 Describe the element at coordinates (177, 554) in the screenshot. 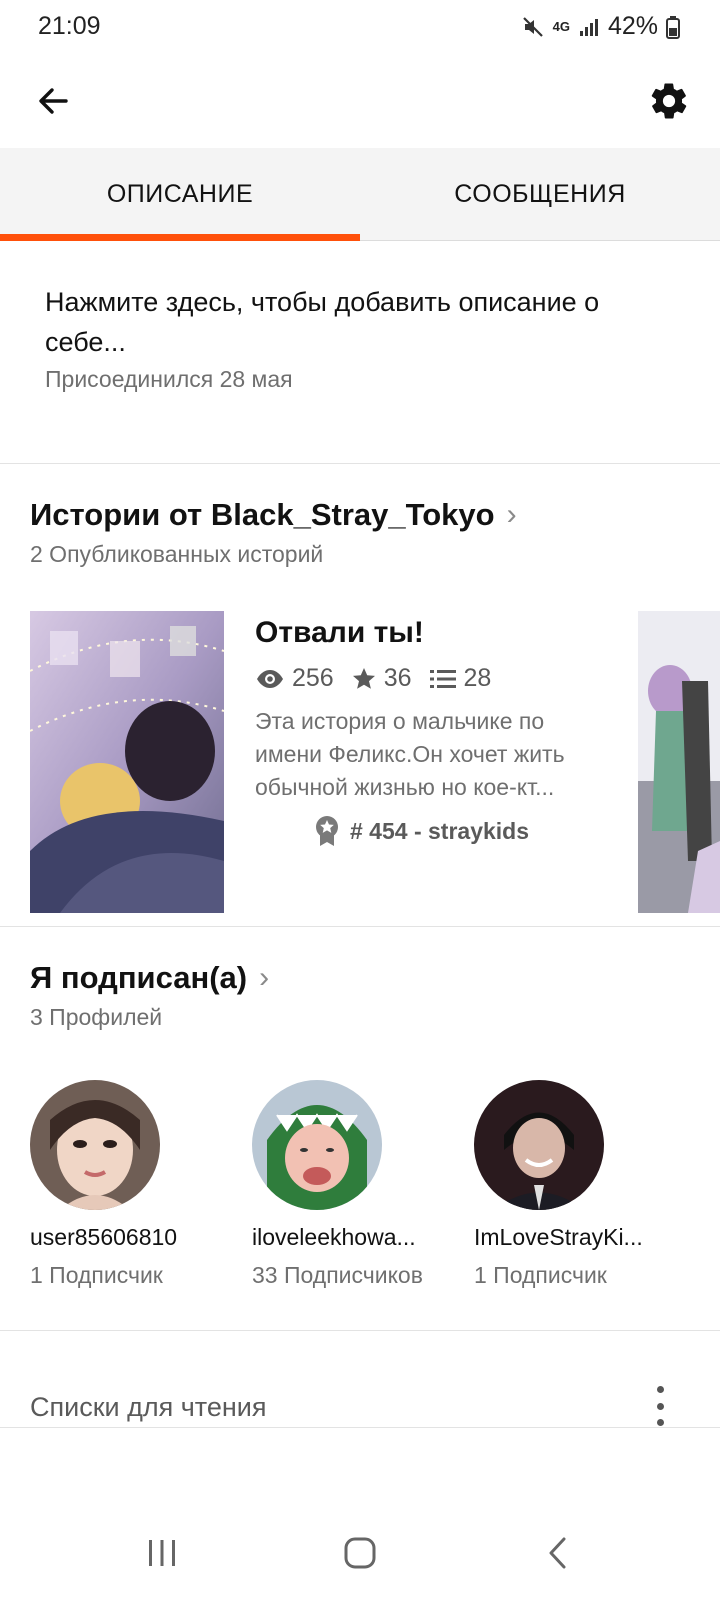

I see `stories-count: 2 Опубликованных историй` at that location.